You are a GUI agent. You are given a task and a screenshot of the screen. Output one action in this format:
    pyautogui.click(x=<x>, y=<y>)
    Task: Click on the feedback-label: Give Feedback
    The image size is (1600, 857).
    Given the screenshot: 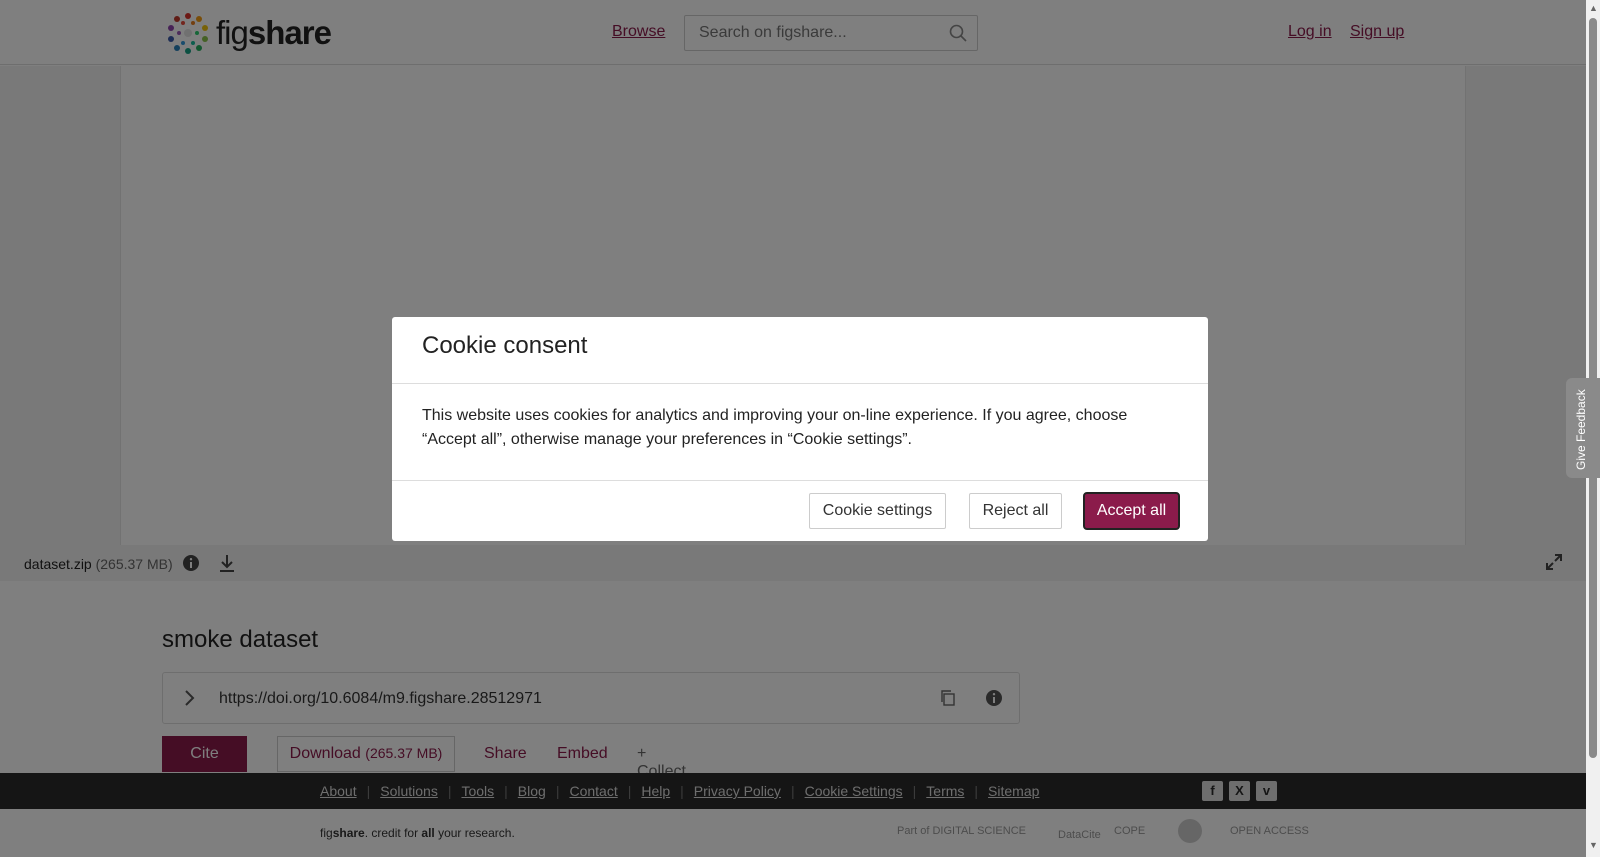 What is the action you would take?
    pyautogui.click(x=1581, y=429)
    